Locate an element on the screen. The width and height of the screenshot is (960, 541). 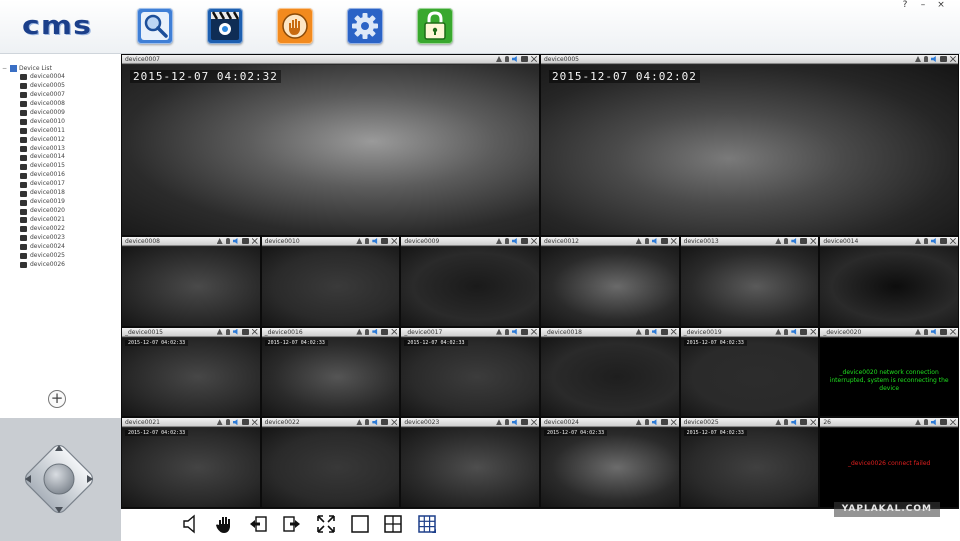
video-cell: device0009 is located at coordinates (470, 281).